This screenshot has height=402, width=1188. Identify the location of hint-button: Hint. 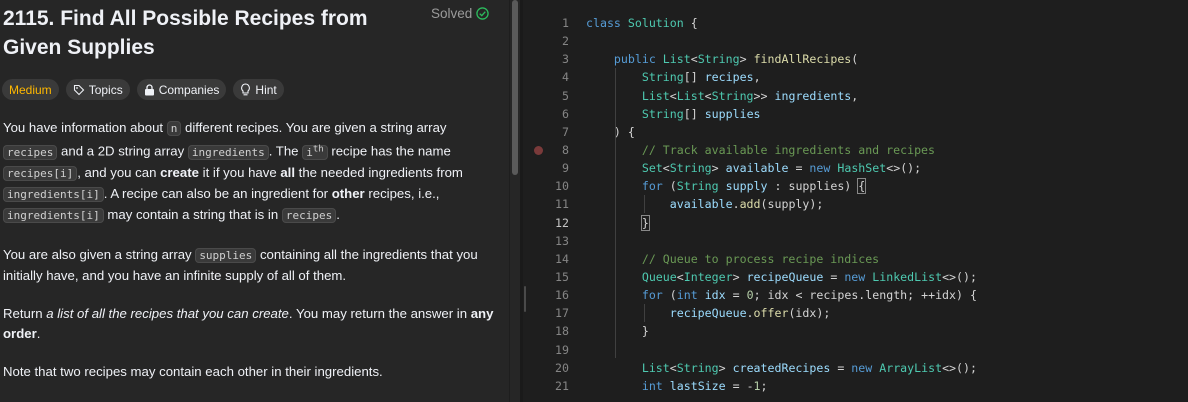
(258, 89).